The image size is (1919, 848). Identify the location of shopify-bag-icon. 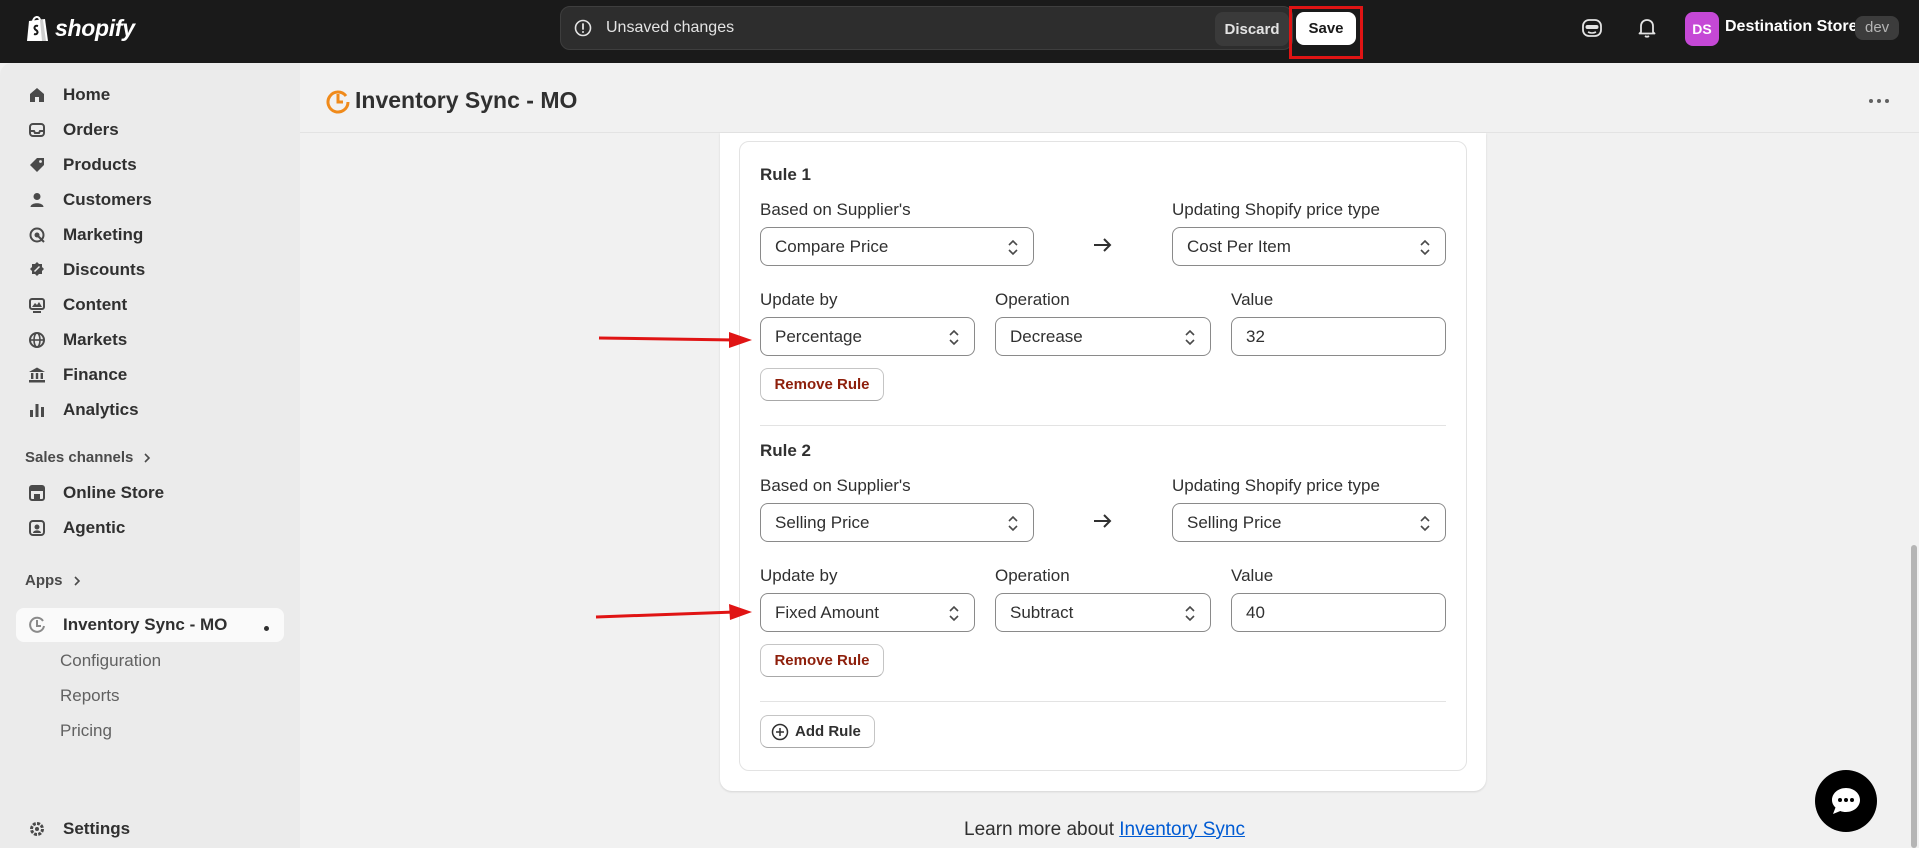
(37, 28).